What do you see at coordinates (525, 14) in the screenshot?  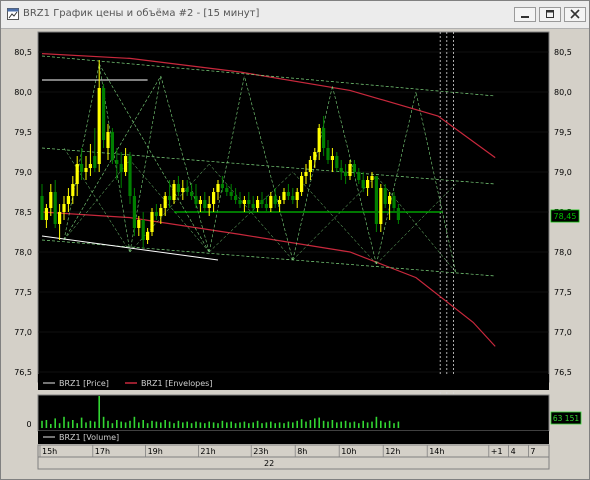 I see `minimize-button` at bounding box center [525, 14].